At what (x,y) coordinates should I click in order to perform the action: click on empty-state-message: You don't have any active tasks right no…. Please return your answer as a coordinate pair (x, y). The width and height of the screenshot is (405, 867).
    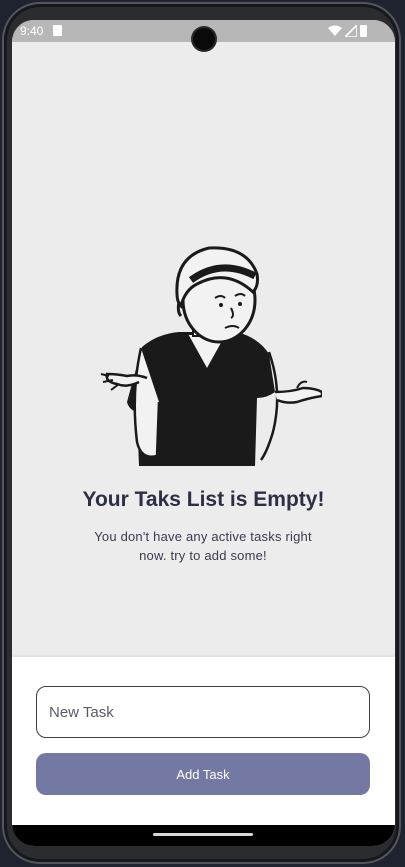
    Looking at the image, I should click on (203, 546).